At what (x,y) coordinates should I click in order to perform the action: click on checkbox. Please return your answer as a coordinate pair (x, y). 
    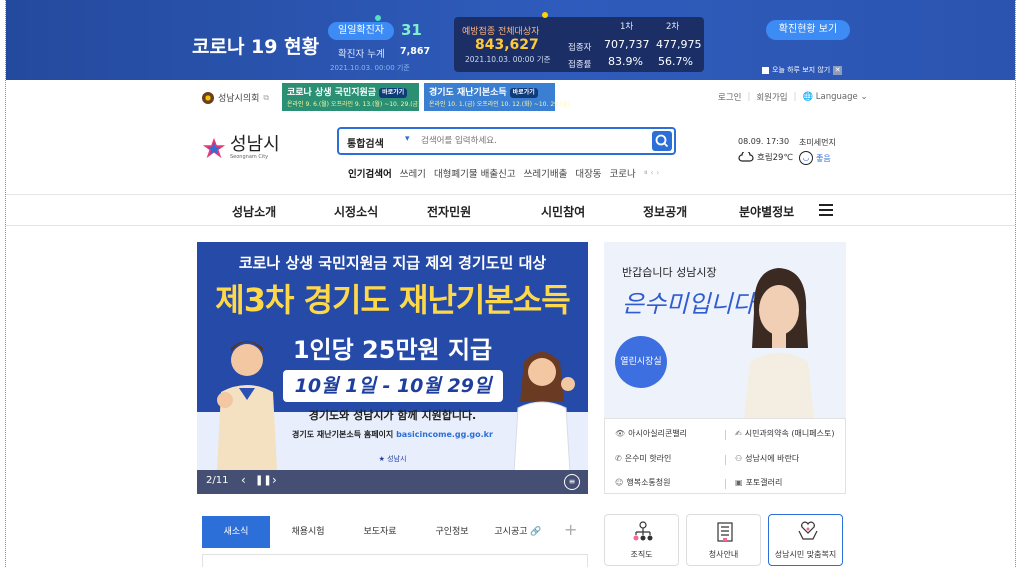
    Looking at the image, I should click on (765, 70).